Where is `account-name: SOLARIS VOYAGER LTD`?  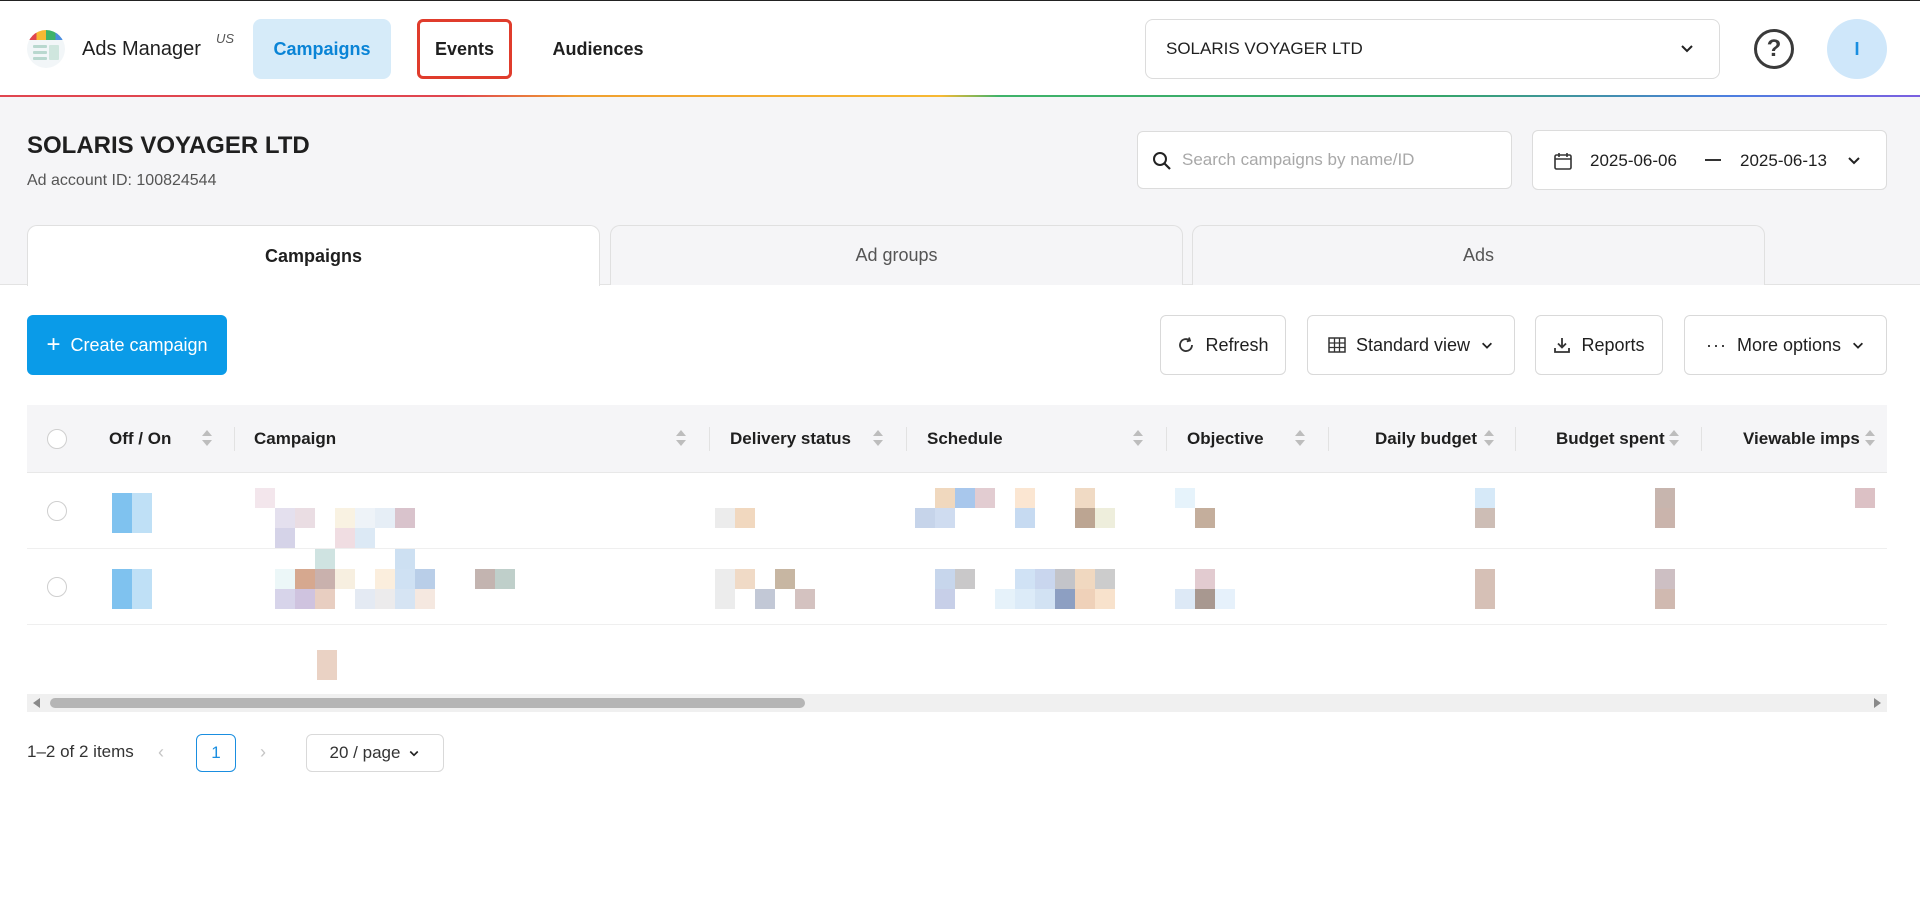
account-name: SOLARIS VOYAGER LTD is located at coordinates (168, 145).